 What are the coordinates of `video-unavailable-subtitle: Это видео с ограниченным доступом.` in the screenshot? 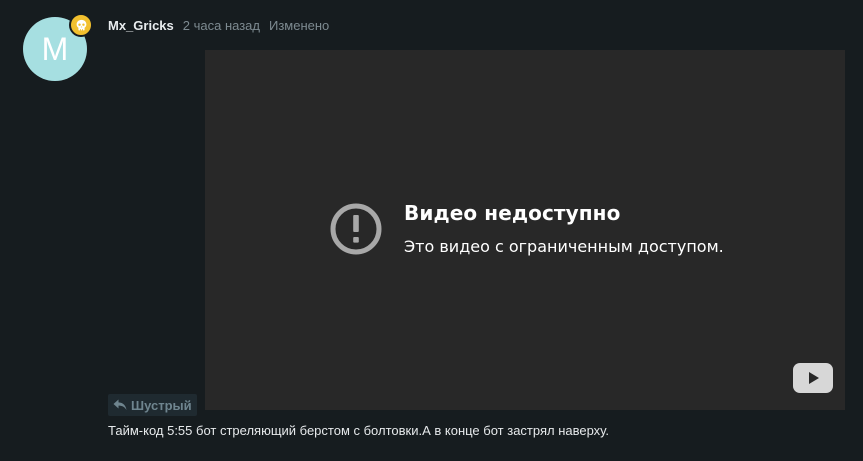 It's located at (564, 246).